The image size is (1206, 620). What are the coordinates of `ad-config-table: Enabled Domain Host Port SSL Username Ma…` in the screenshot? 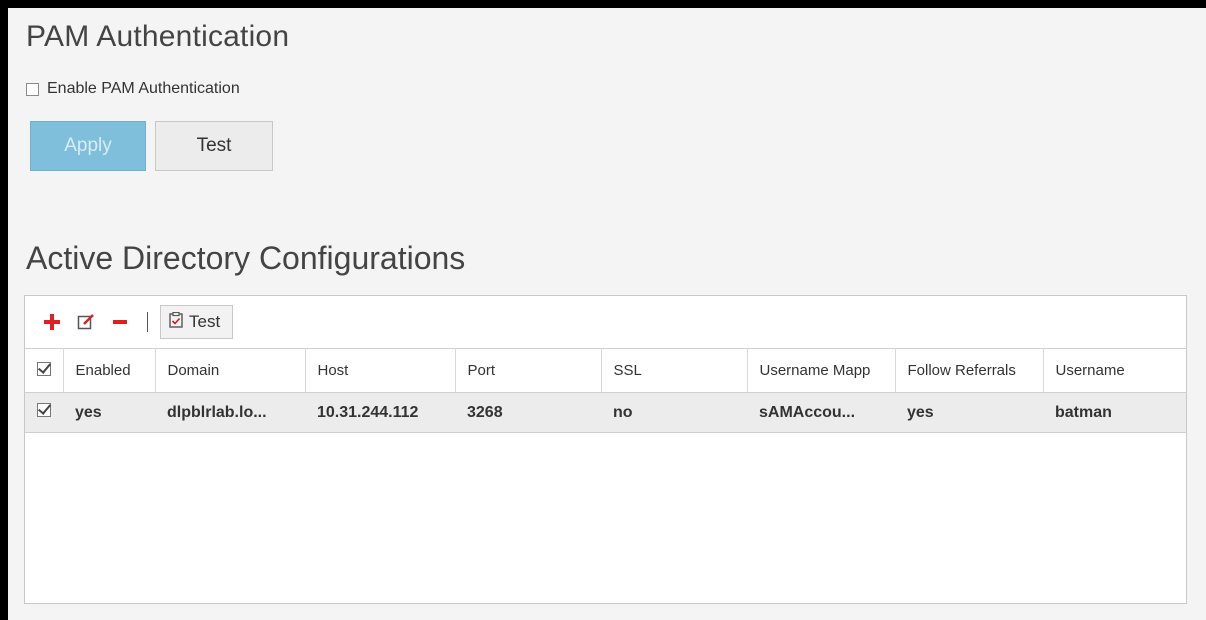 It's located at (605, 390).